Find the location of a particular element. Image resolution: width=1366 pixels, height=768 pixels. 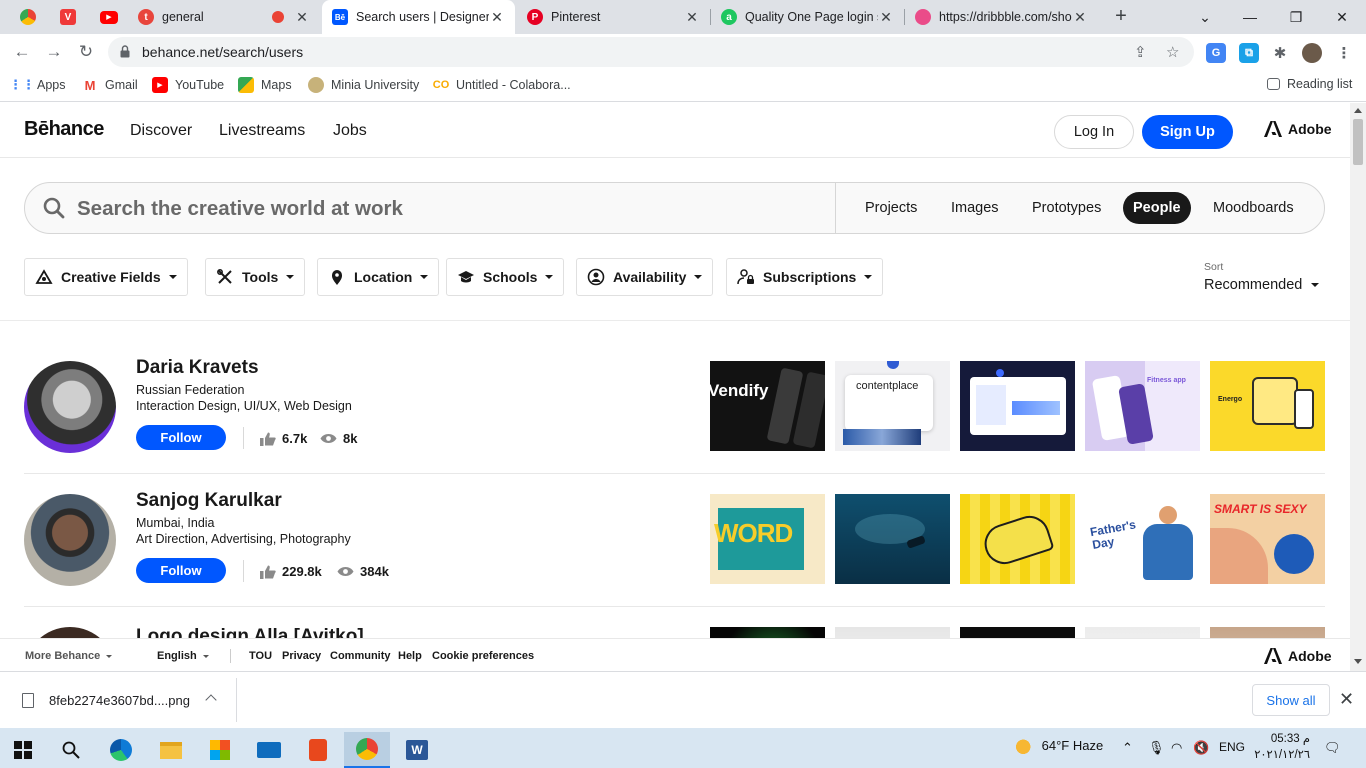

footer-community: Community is located at coordinates (360, 656).